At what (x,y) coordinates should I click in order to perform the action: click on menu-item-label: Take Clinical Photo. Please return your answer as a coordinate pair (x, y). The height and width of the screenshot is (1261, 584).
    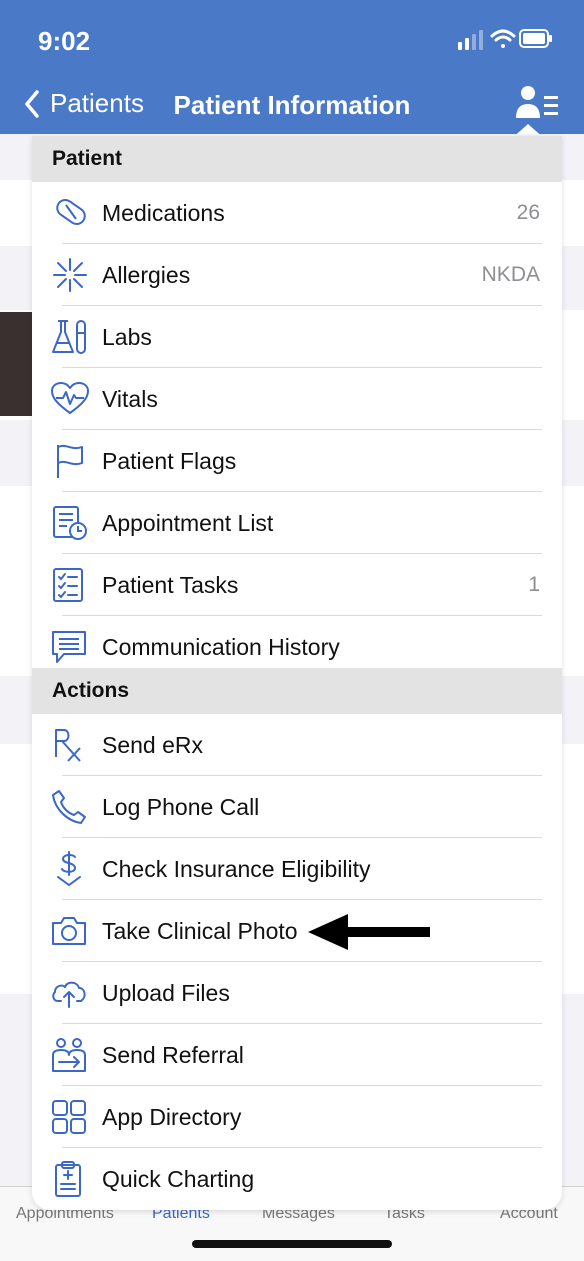
    Looking at the image, I should click on (200, 930).